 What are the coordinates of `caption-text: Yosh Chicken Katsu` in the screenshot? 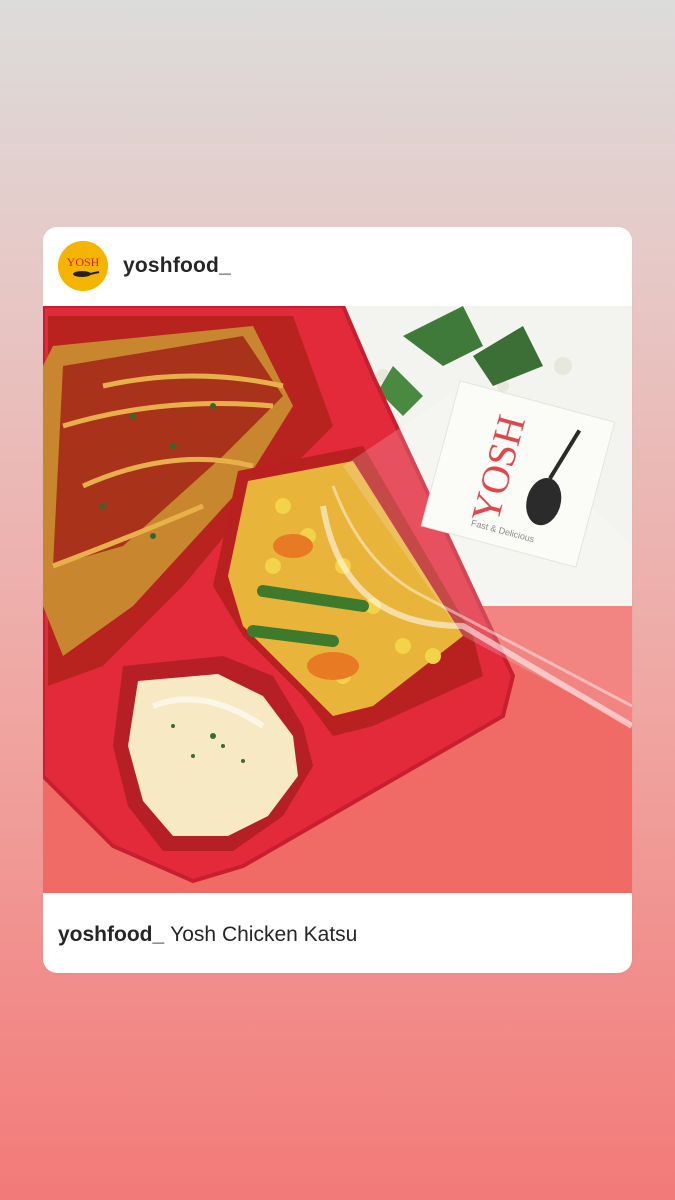 It's located at (264, 934).